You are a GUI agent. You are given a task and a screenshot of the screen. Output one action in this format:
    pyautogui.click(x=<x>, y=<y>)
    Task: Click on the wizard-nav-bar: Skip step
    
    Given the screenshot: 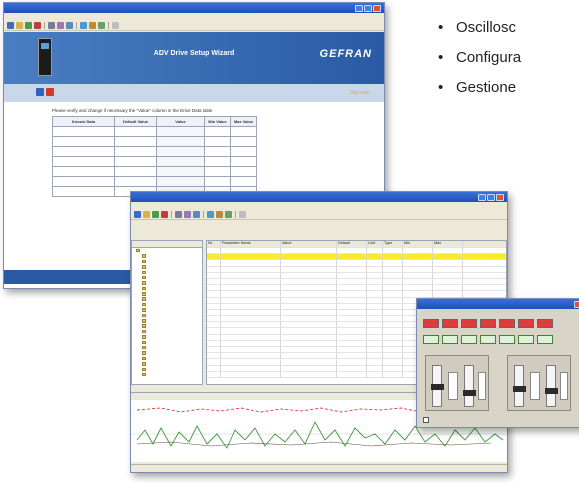 What is the action you would take?
    pyautogui.click(x=194, y=93)
    